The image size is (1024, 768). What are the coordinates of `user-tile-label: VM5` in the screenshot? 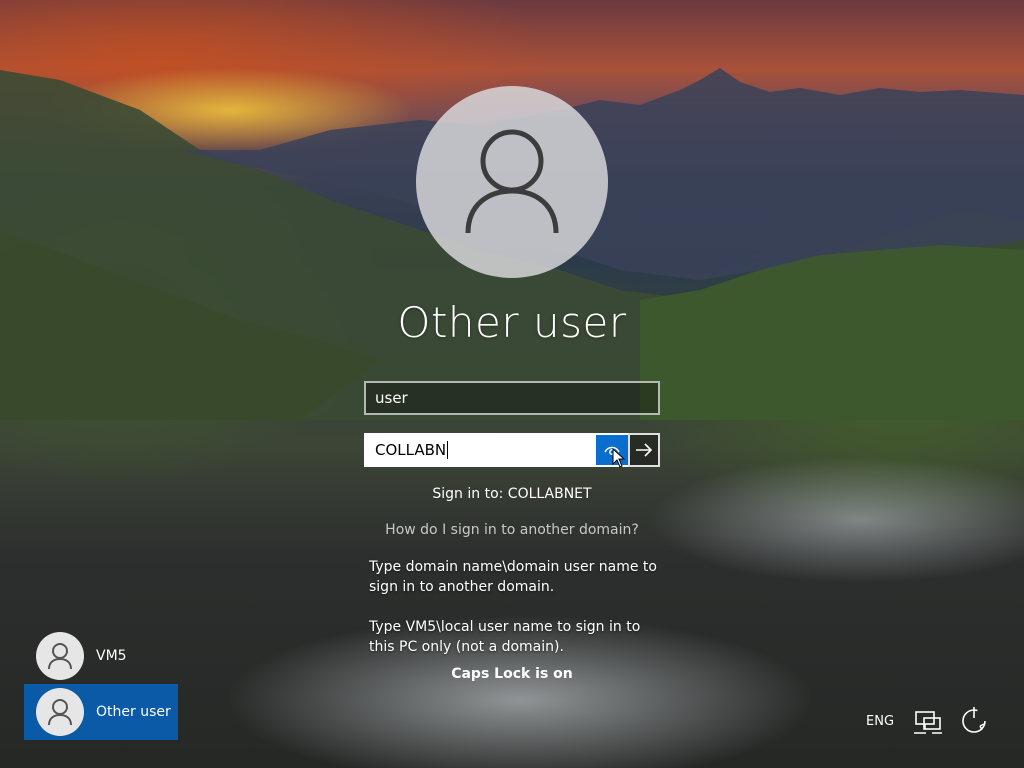 It's located at (111, 656).